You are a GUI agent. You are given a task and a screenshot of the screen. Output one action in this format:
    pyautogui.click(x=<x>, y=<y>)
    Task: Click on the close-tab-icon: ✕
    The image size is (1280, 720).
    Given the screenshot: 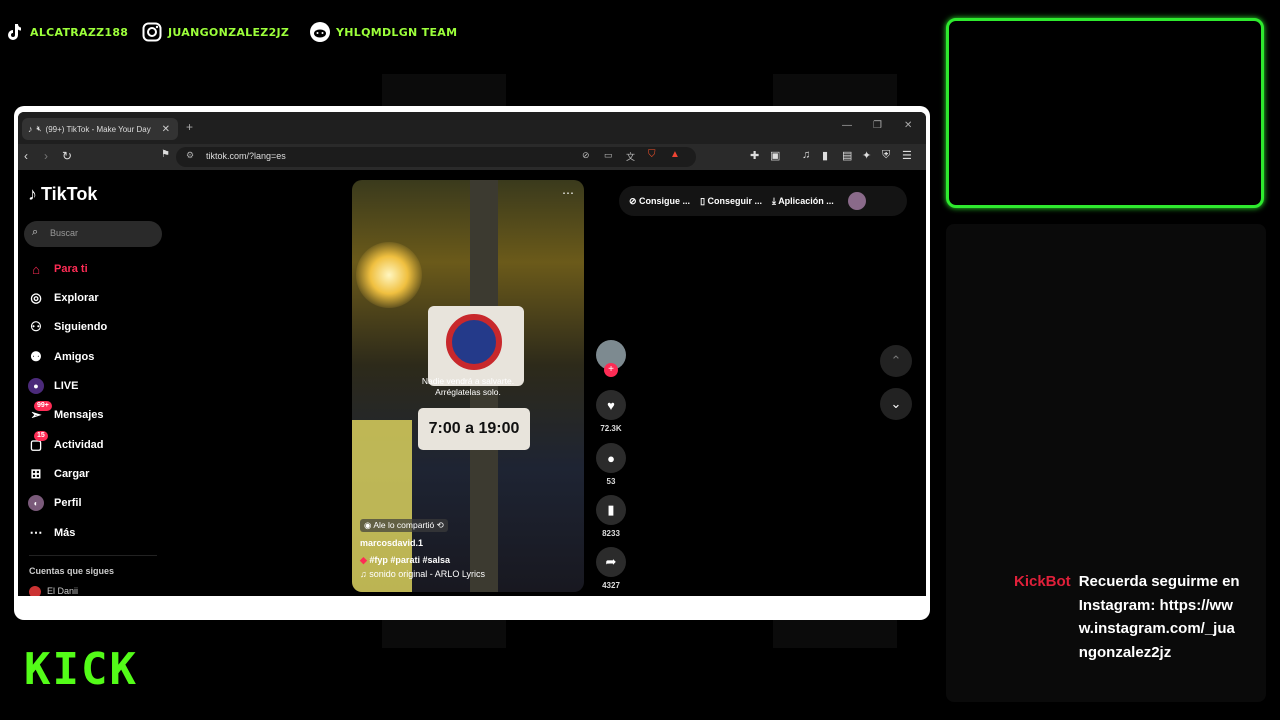 What is the action you would take?
    pyautogui.click(x=166, y=129)
    